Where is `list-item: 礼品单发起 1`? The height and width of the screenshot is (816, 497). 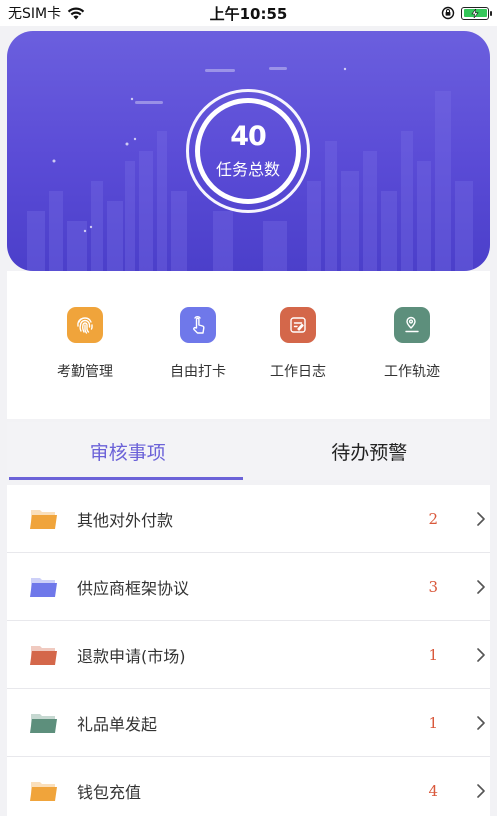 list-item: 礼品单发起 1 is located at coordinates (248, 723).